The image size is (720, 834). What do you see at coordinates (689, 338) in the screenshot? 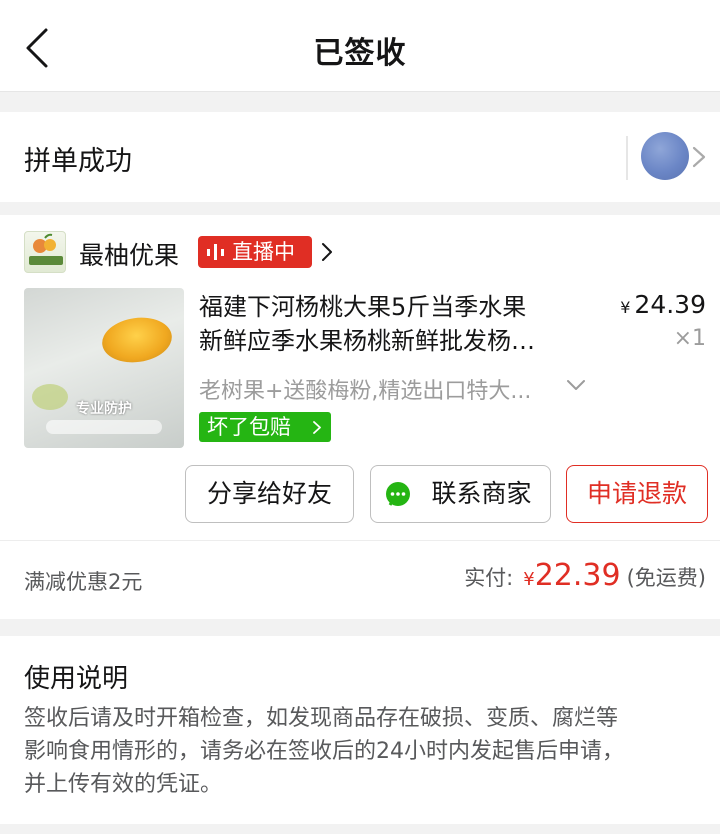
I see `product-quantity: ×1` at bounding box center [689, 338].